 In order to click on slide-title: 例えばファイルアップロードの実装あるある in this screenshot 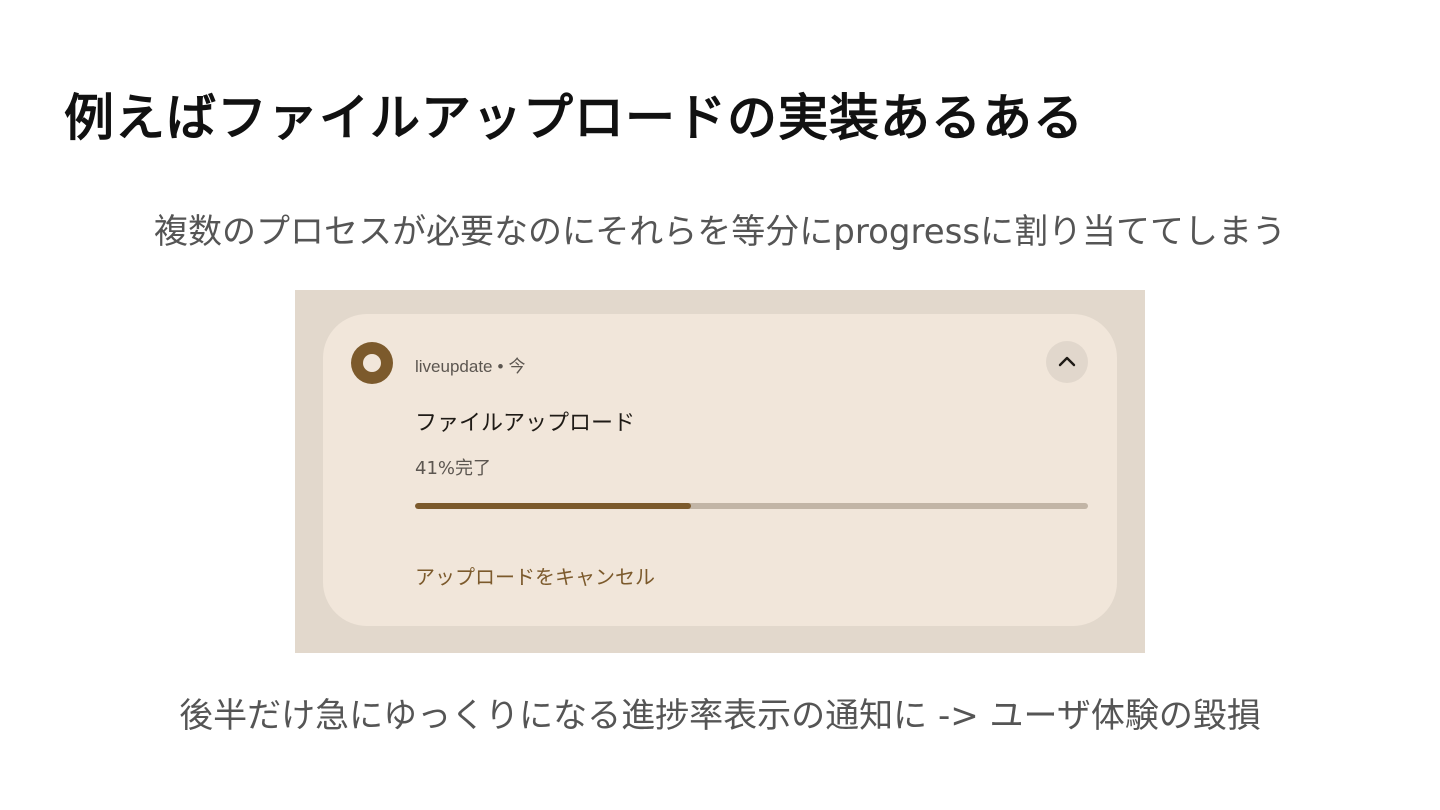, I will do `click(574, 118)`.